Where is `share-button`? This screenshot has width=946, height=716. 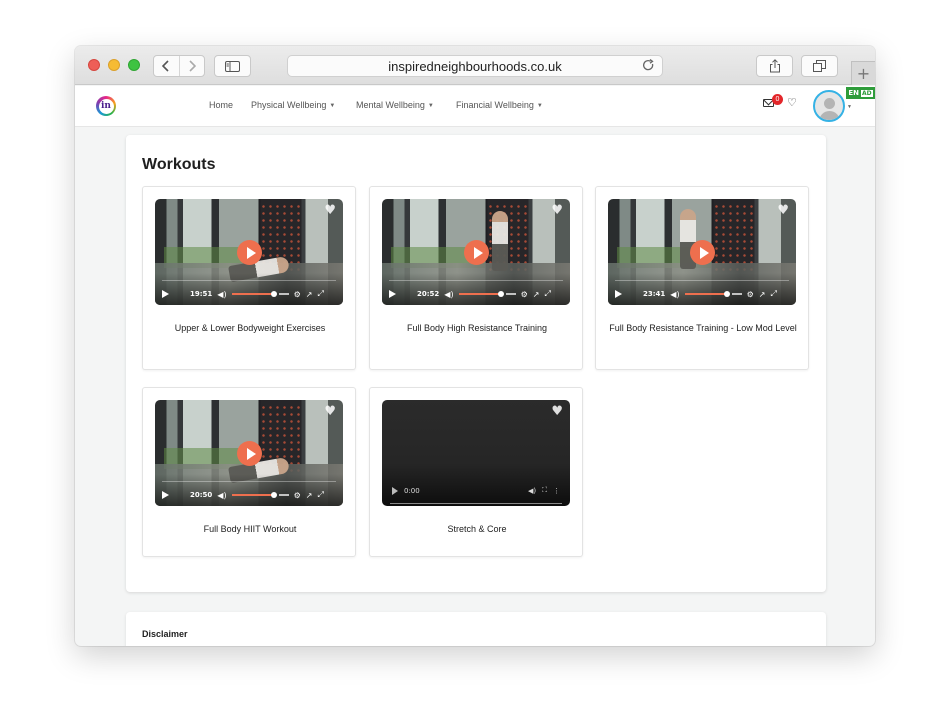
share-button is located at coordinates (774, 66).